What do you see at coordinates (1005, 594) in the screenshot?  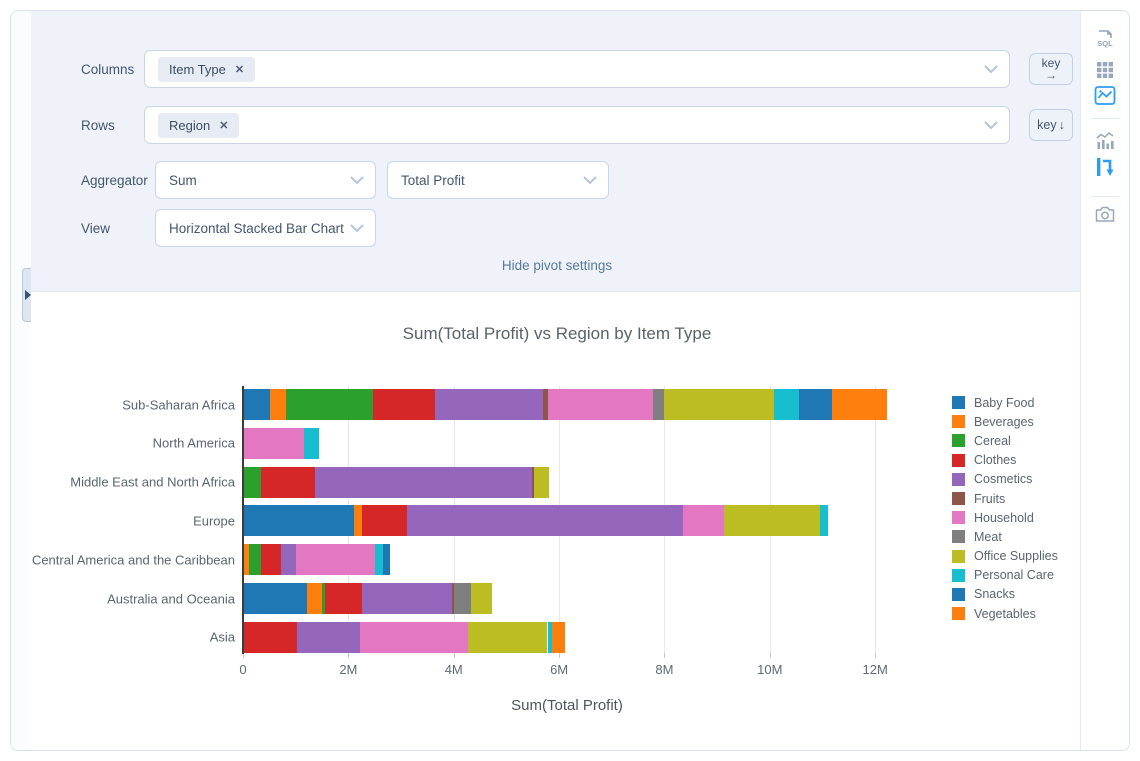 I see `legend-item: Snacks` at bounding box center [1005, 594].